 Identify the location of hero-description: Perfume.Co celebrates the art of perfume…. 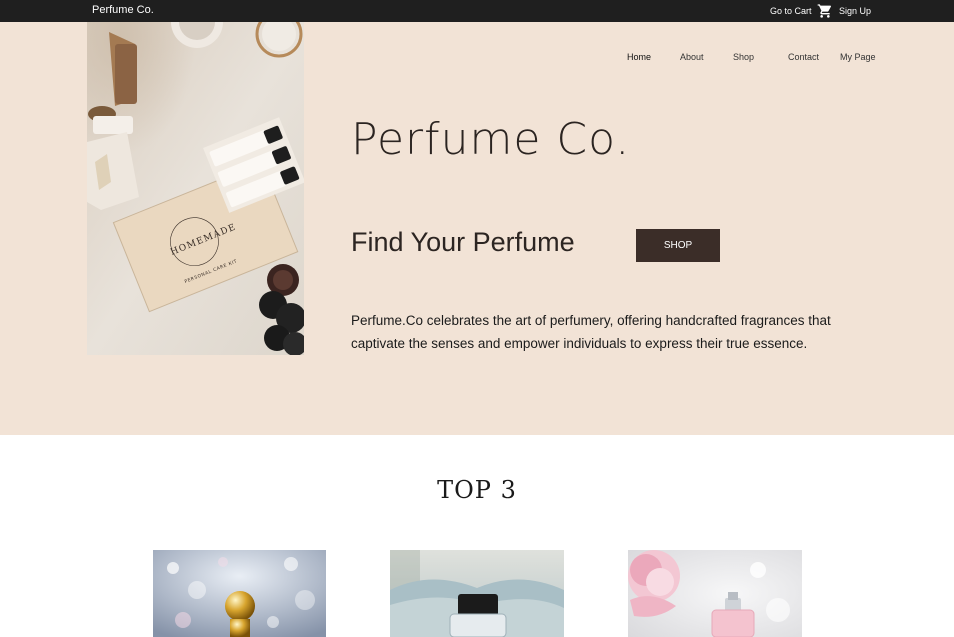
(591, 332).